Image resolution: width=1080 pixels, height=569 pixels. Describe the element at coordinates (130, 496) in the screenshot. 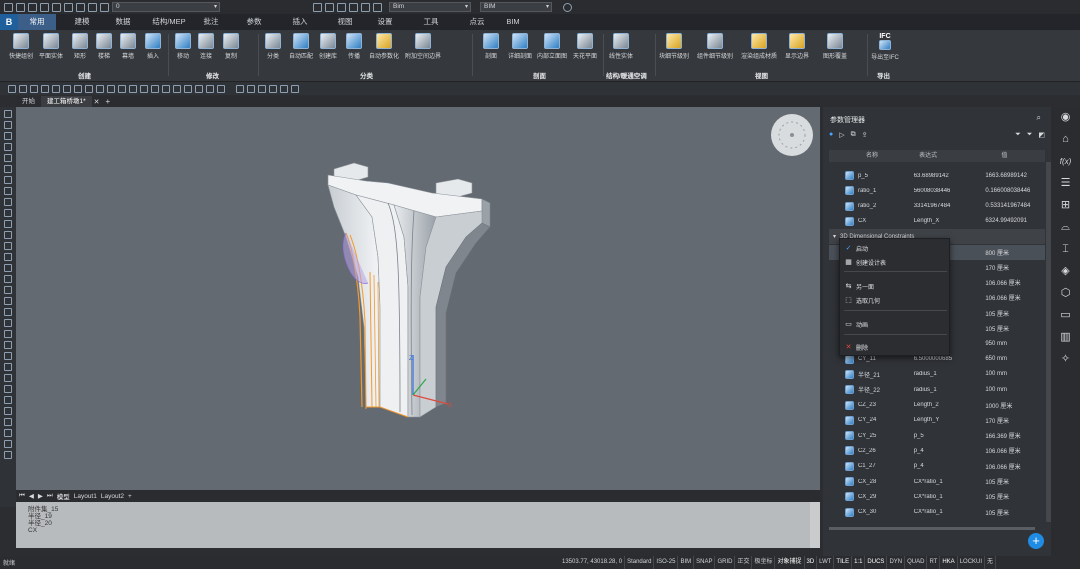

I see `add-layout-icon: +` at that location.